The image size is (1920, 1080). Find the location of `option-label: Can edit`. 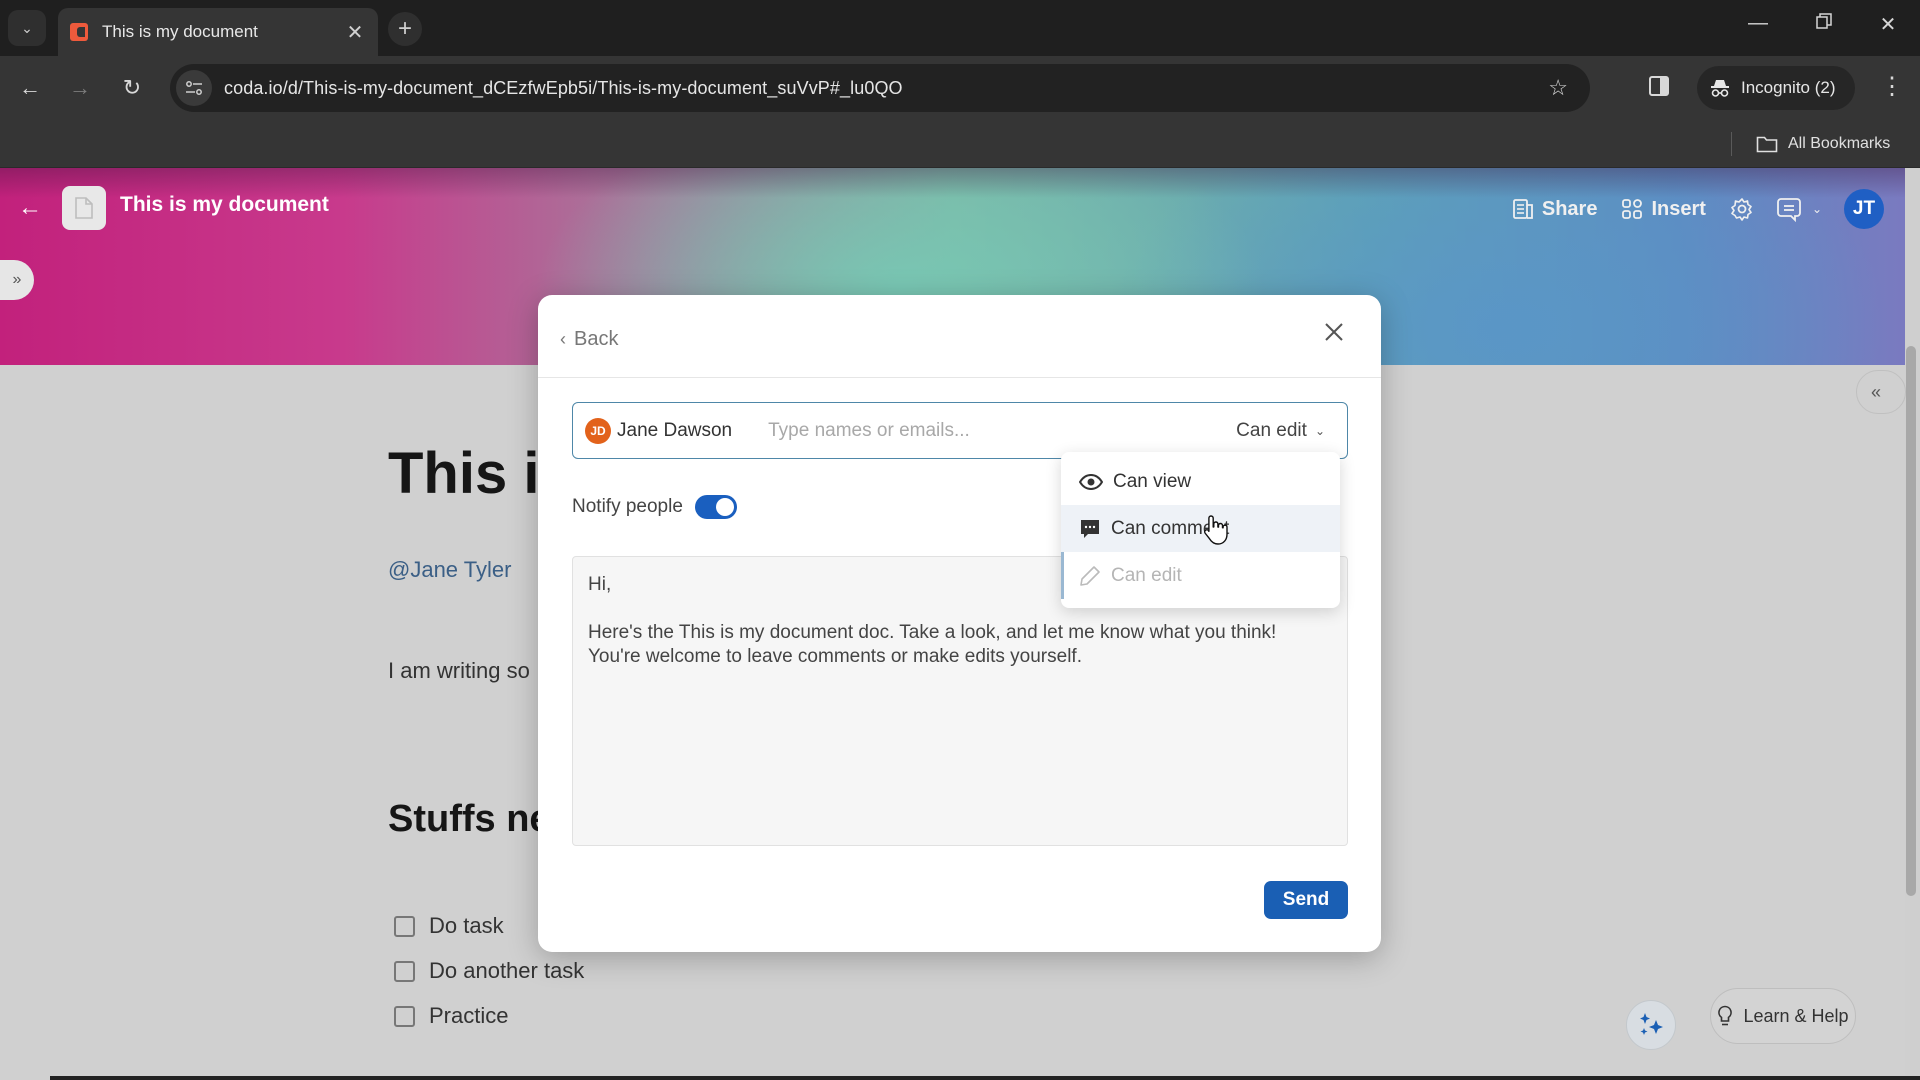

option-label: Can edit is located at coordinates (1146, 575).